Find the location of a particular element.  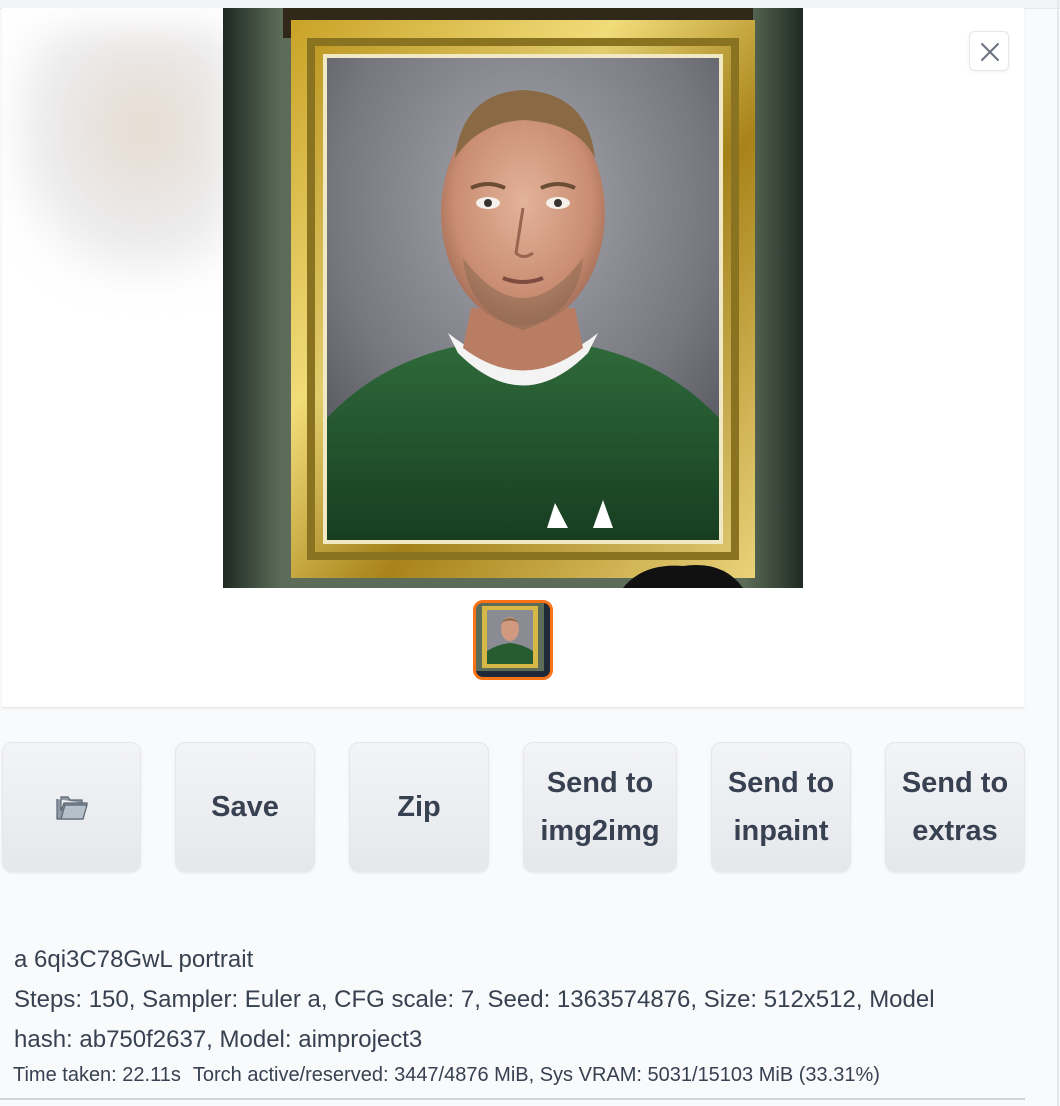

send-to-extras-button: Send to extras is located at coordinates (955, 807).